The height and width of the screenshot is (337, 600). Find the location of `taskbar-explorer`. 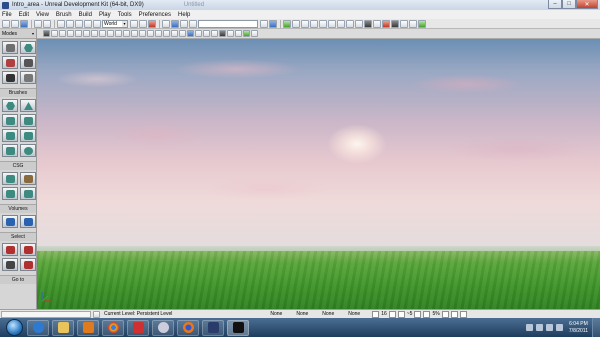

taskbar-explorer is located at coordinates (63, 327).